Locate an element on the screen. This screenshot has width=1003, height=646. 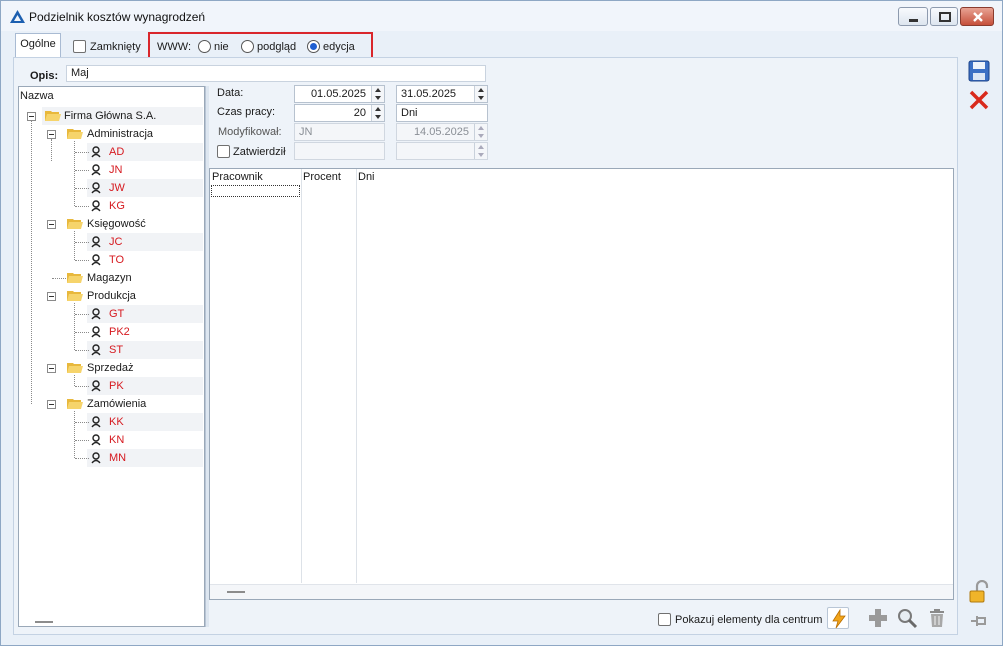
maximize-button is located at coordinates (944, 16).